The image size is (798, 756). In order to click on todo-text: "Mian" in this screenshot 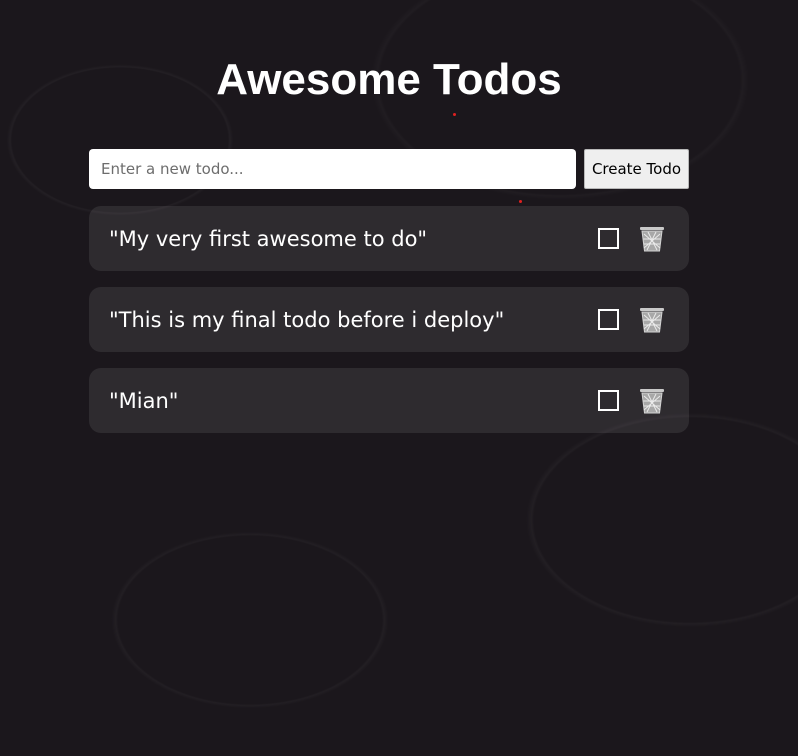, I will do `click(144, 400)`.